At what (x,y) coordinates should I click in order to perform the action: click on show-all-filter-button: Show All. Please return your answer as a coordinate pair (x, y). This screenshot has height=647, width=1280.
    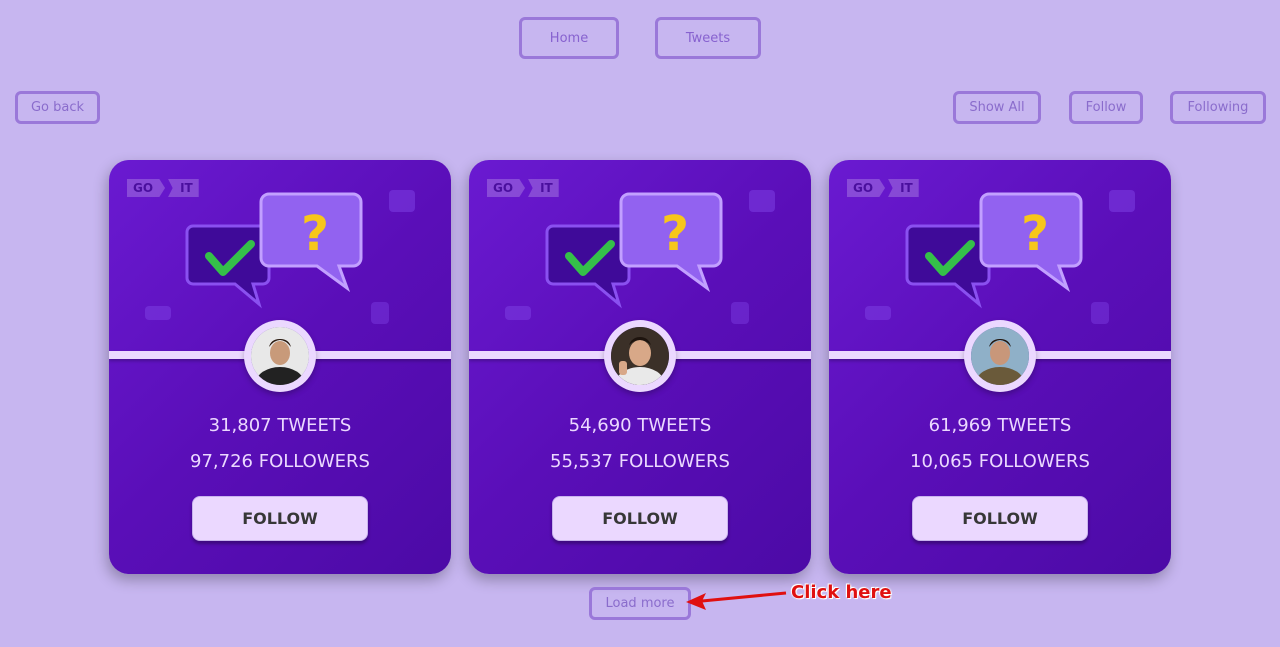
    Looking at the image, I should click on (997, 107).